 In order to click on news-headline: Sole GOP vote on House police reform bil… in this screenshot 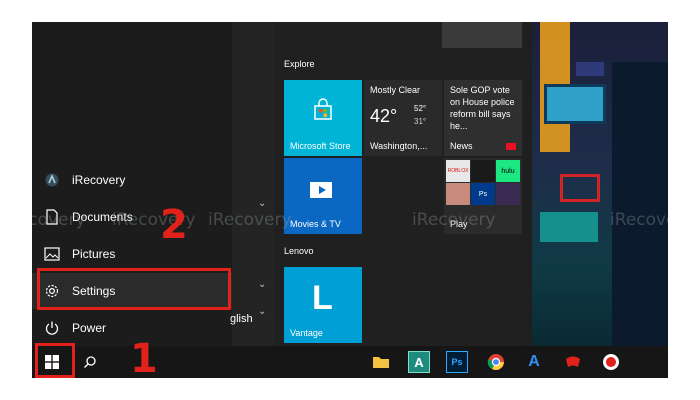, I will do `click(482, 108)`.